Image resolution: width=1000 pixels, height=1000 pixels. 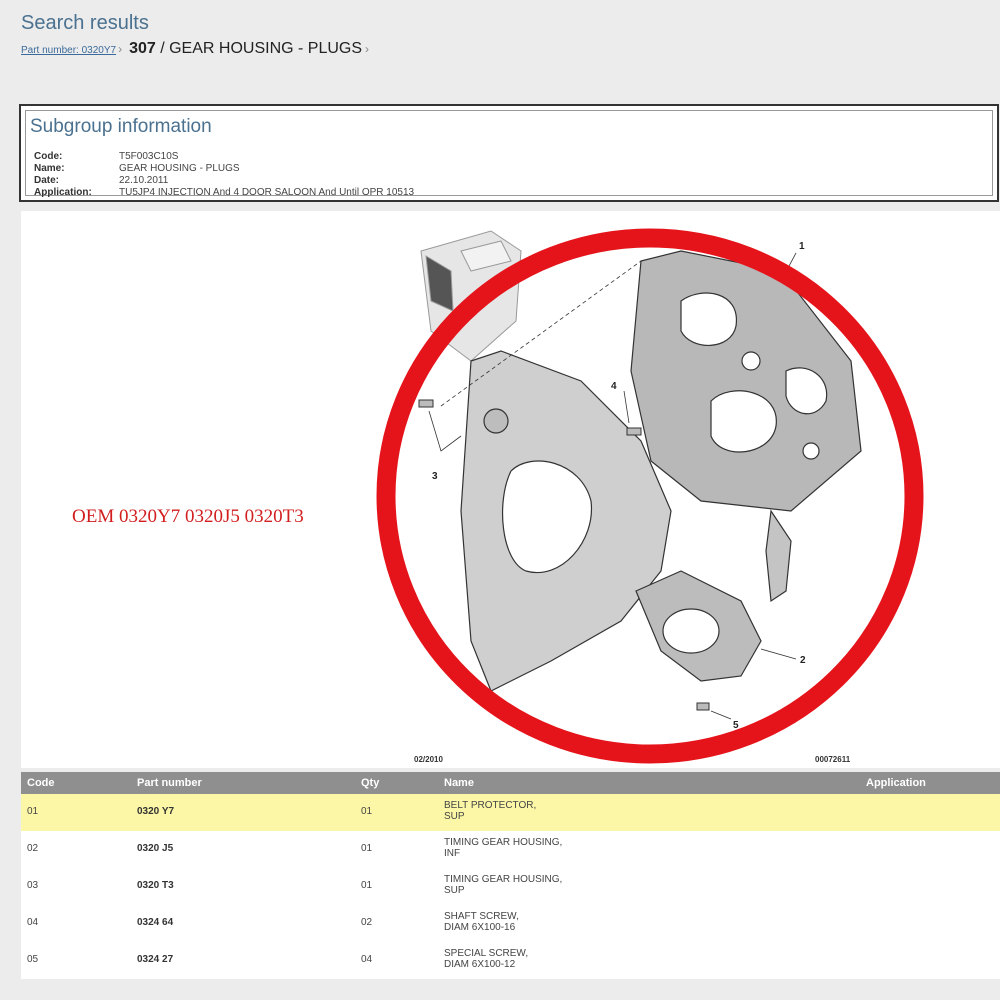 I want to click on callout-3: 3, so click(x=435, y=476).